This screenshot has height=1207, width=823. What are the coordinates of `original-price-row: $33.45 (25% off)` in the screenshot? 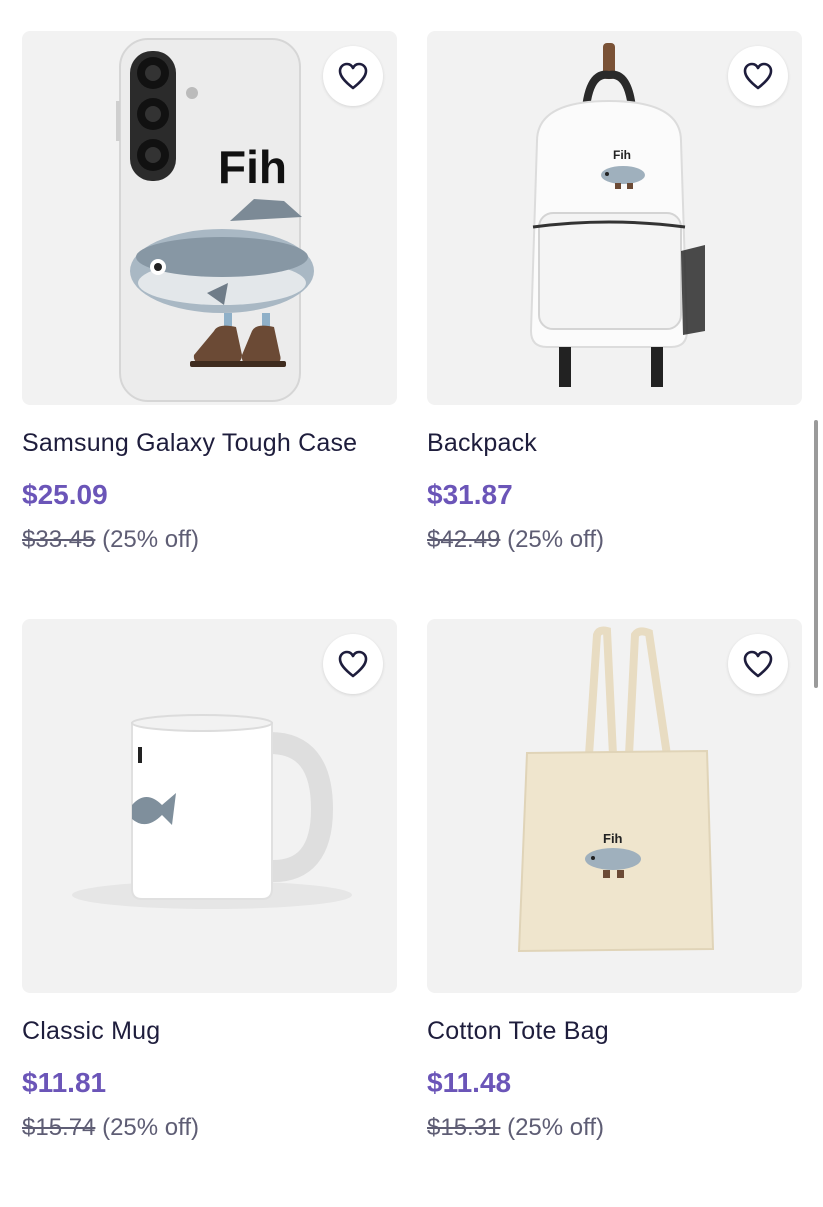 It's located at (209, 540).